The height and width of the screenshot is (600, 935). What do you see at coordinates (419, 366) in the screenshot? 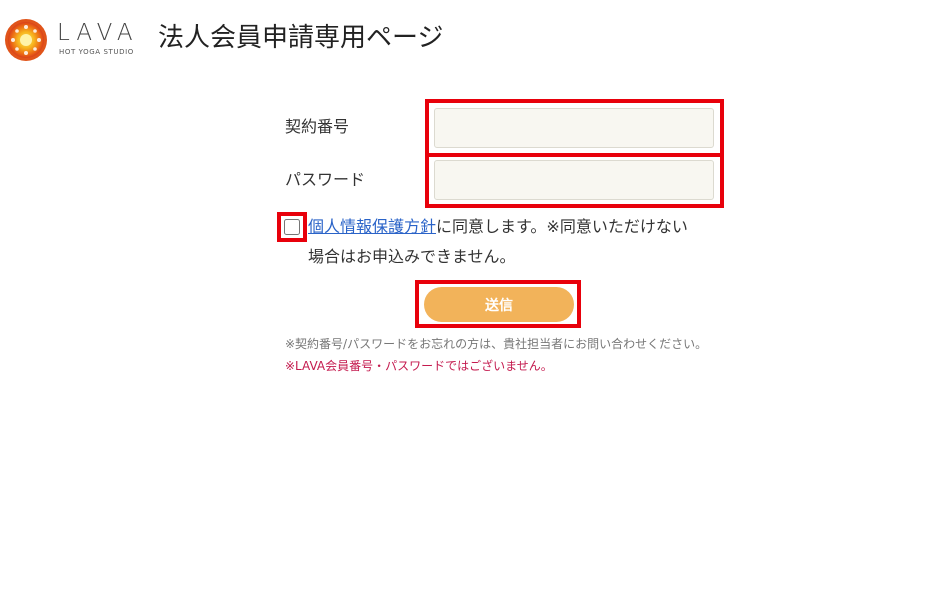
I see `not-member-credentials-warning: ※LAVA会員番号・パスワードではございません。` at bounding box center [419, 366].